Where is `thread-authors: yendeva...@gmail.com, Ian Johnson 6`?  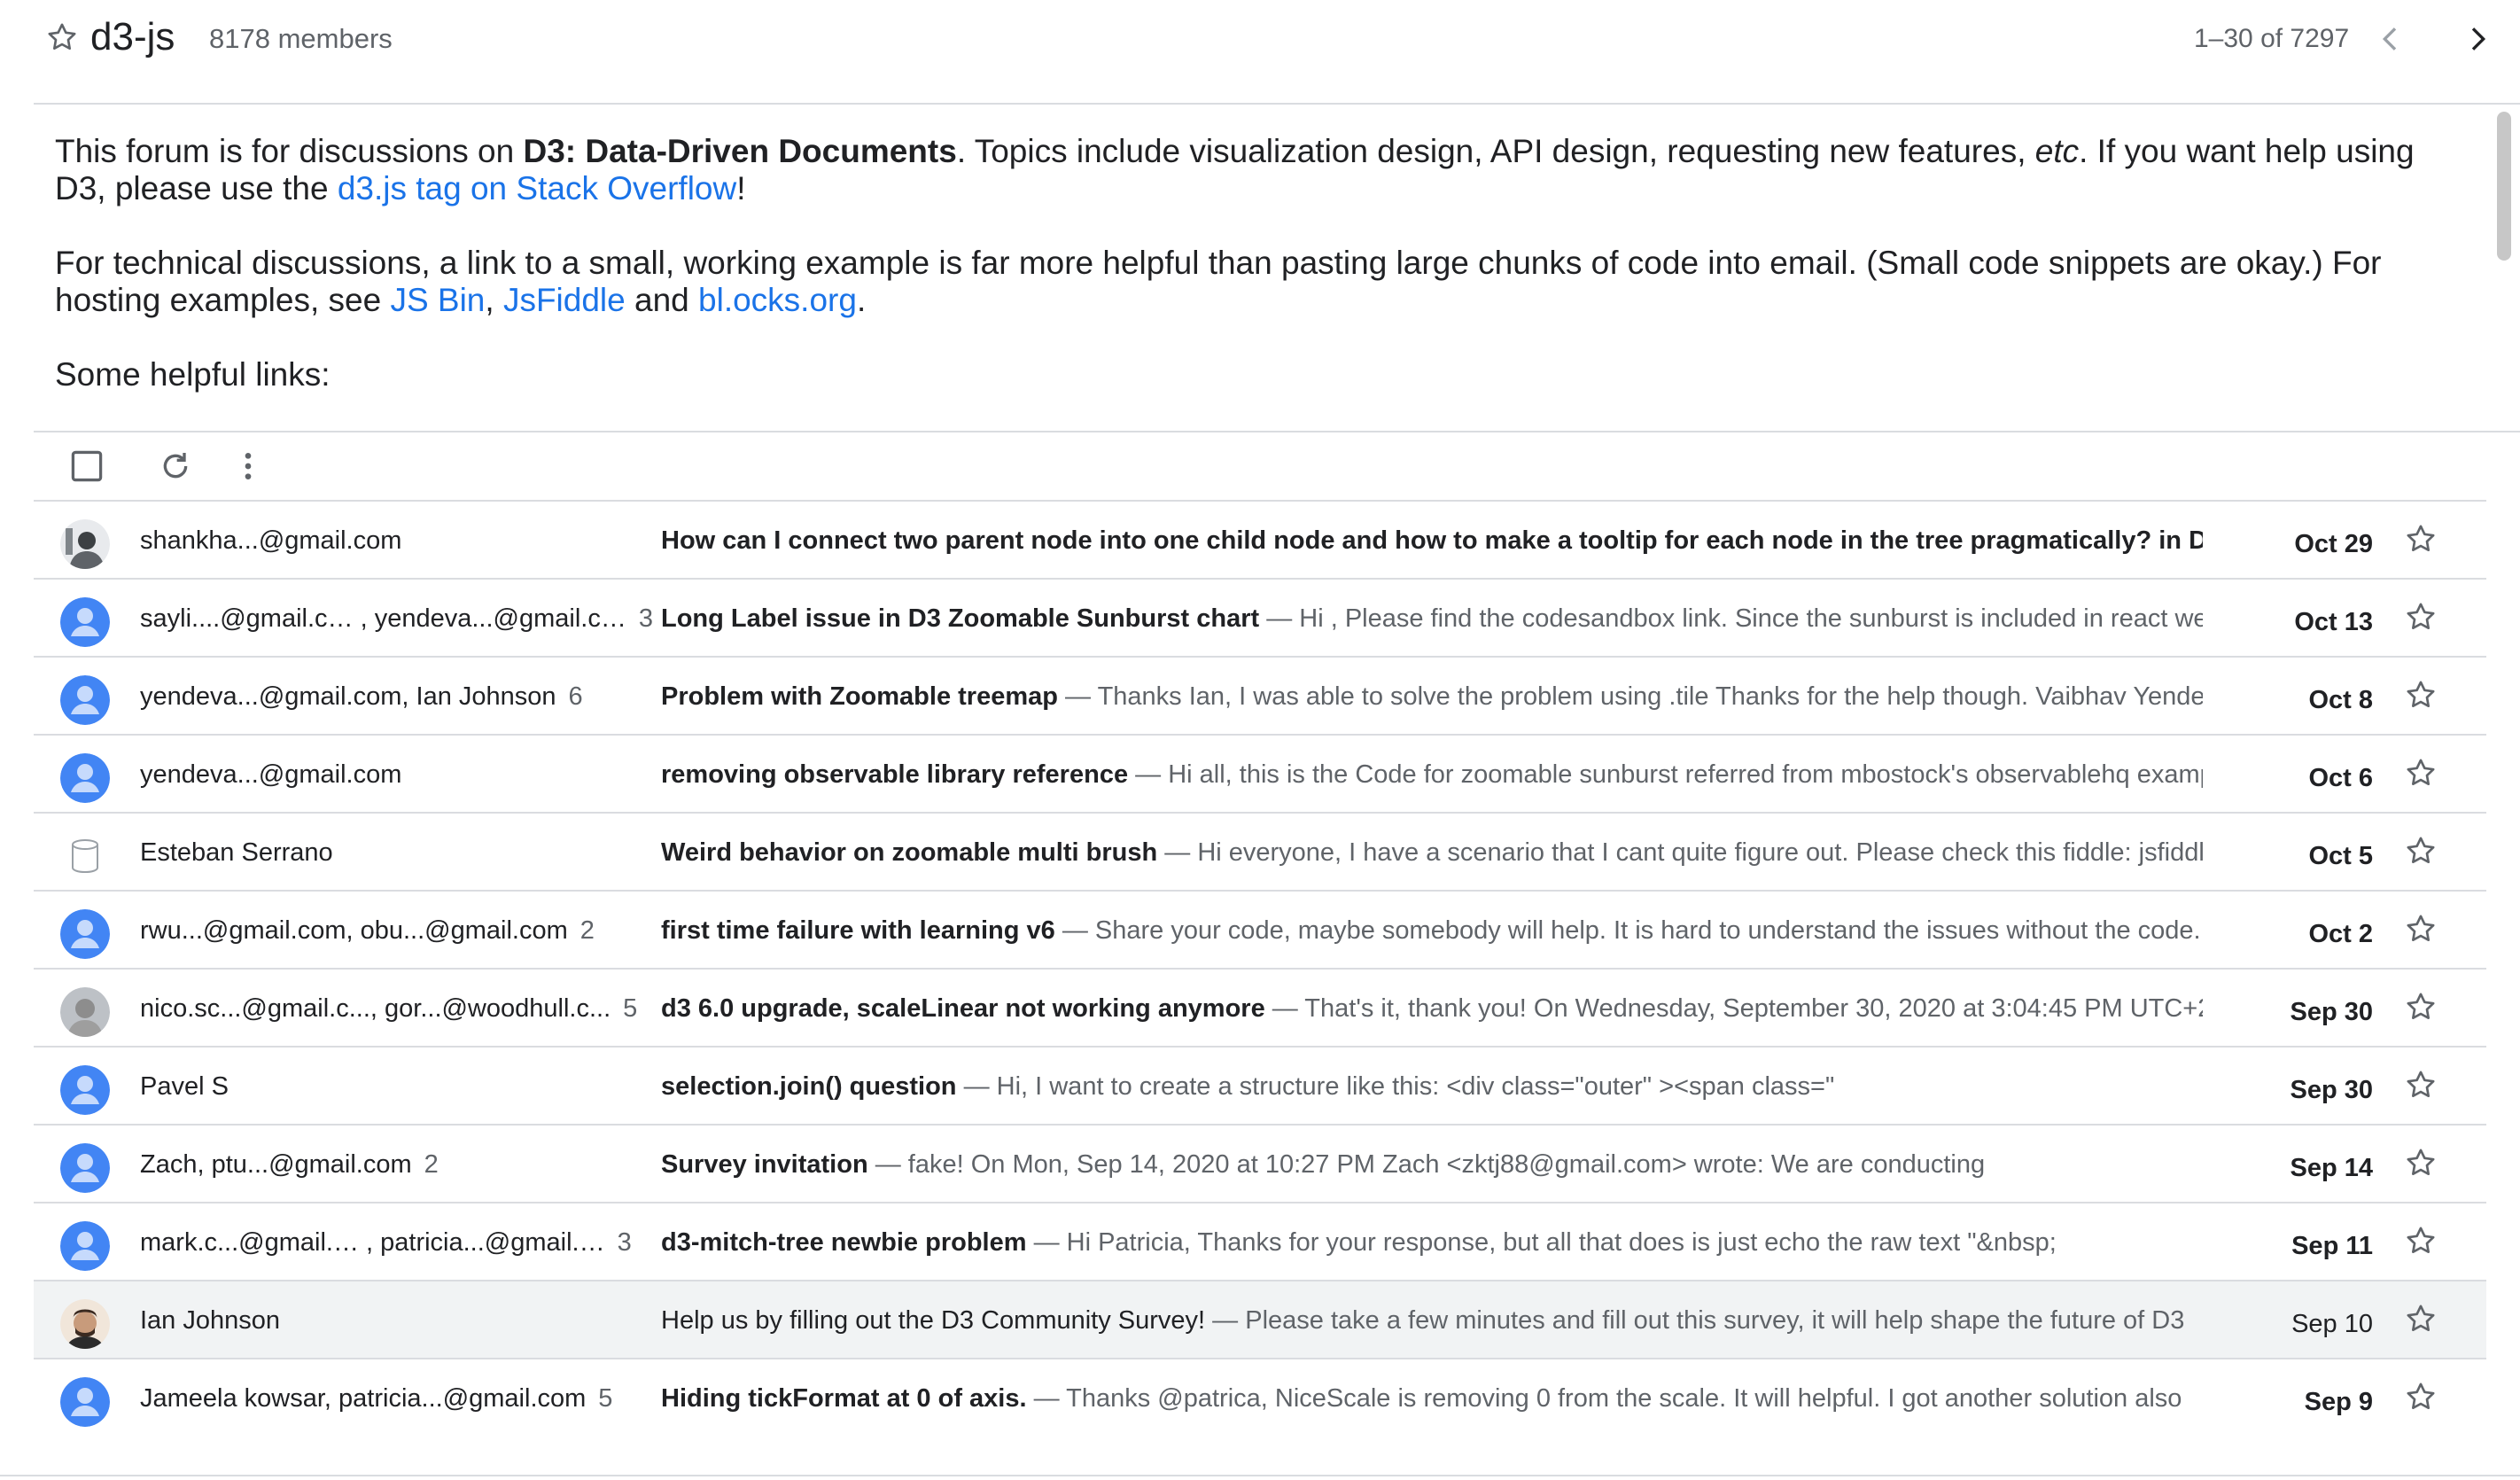 thread-authors: yendeva...@gmail.com, Ian Johnson 6 is located at coordinates (406, 696).